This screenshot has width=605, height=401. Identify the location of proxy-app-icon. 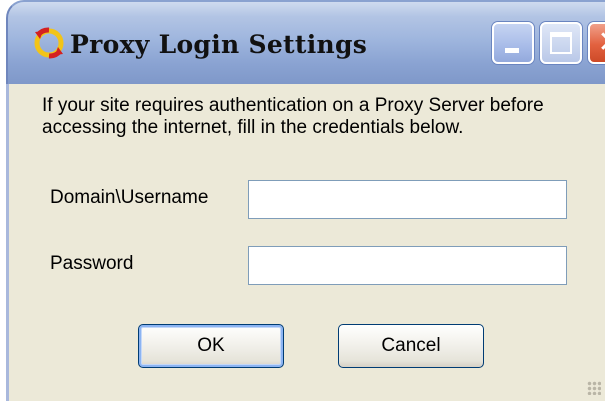
(49, 43).